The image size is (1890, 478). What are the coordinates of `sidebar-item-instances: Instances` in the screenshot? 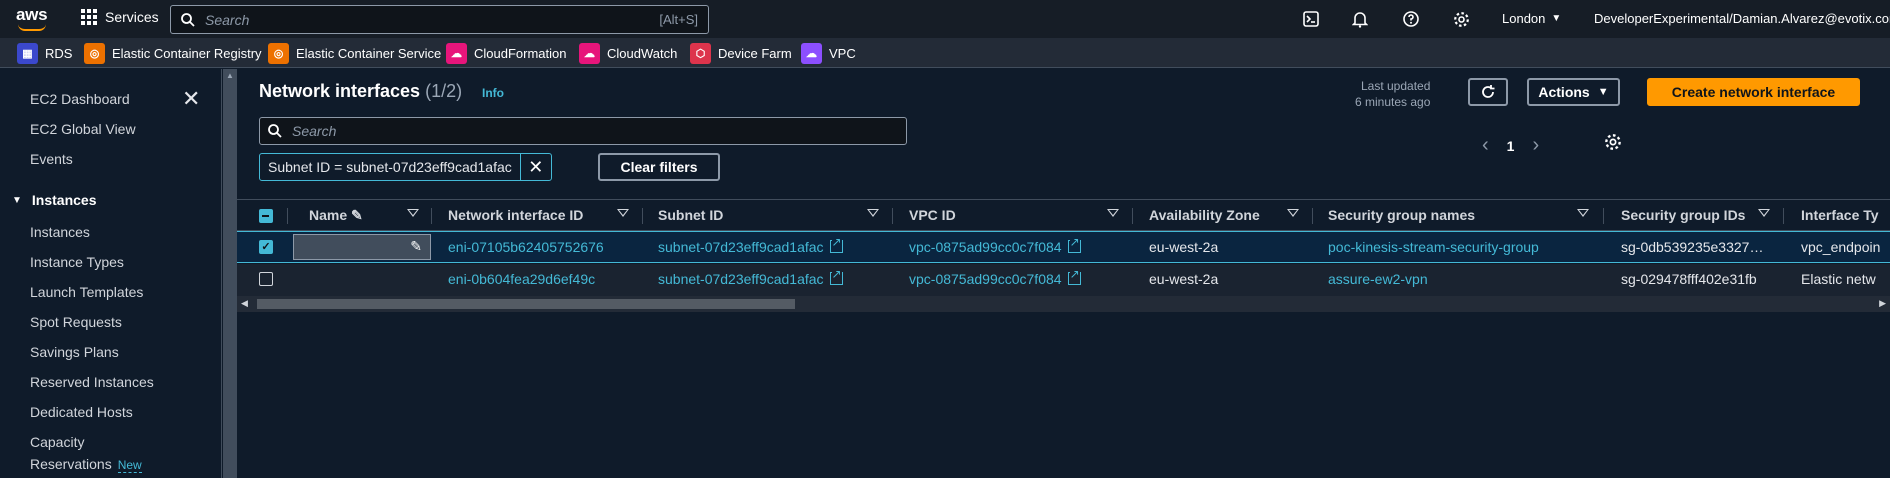 It's located at (60, 232).